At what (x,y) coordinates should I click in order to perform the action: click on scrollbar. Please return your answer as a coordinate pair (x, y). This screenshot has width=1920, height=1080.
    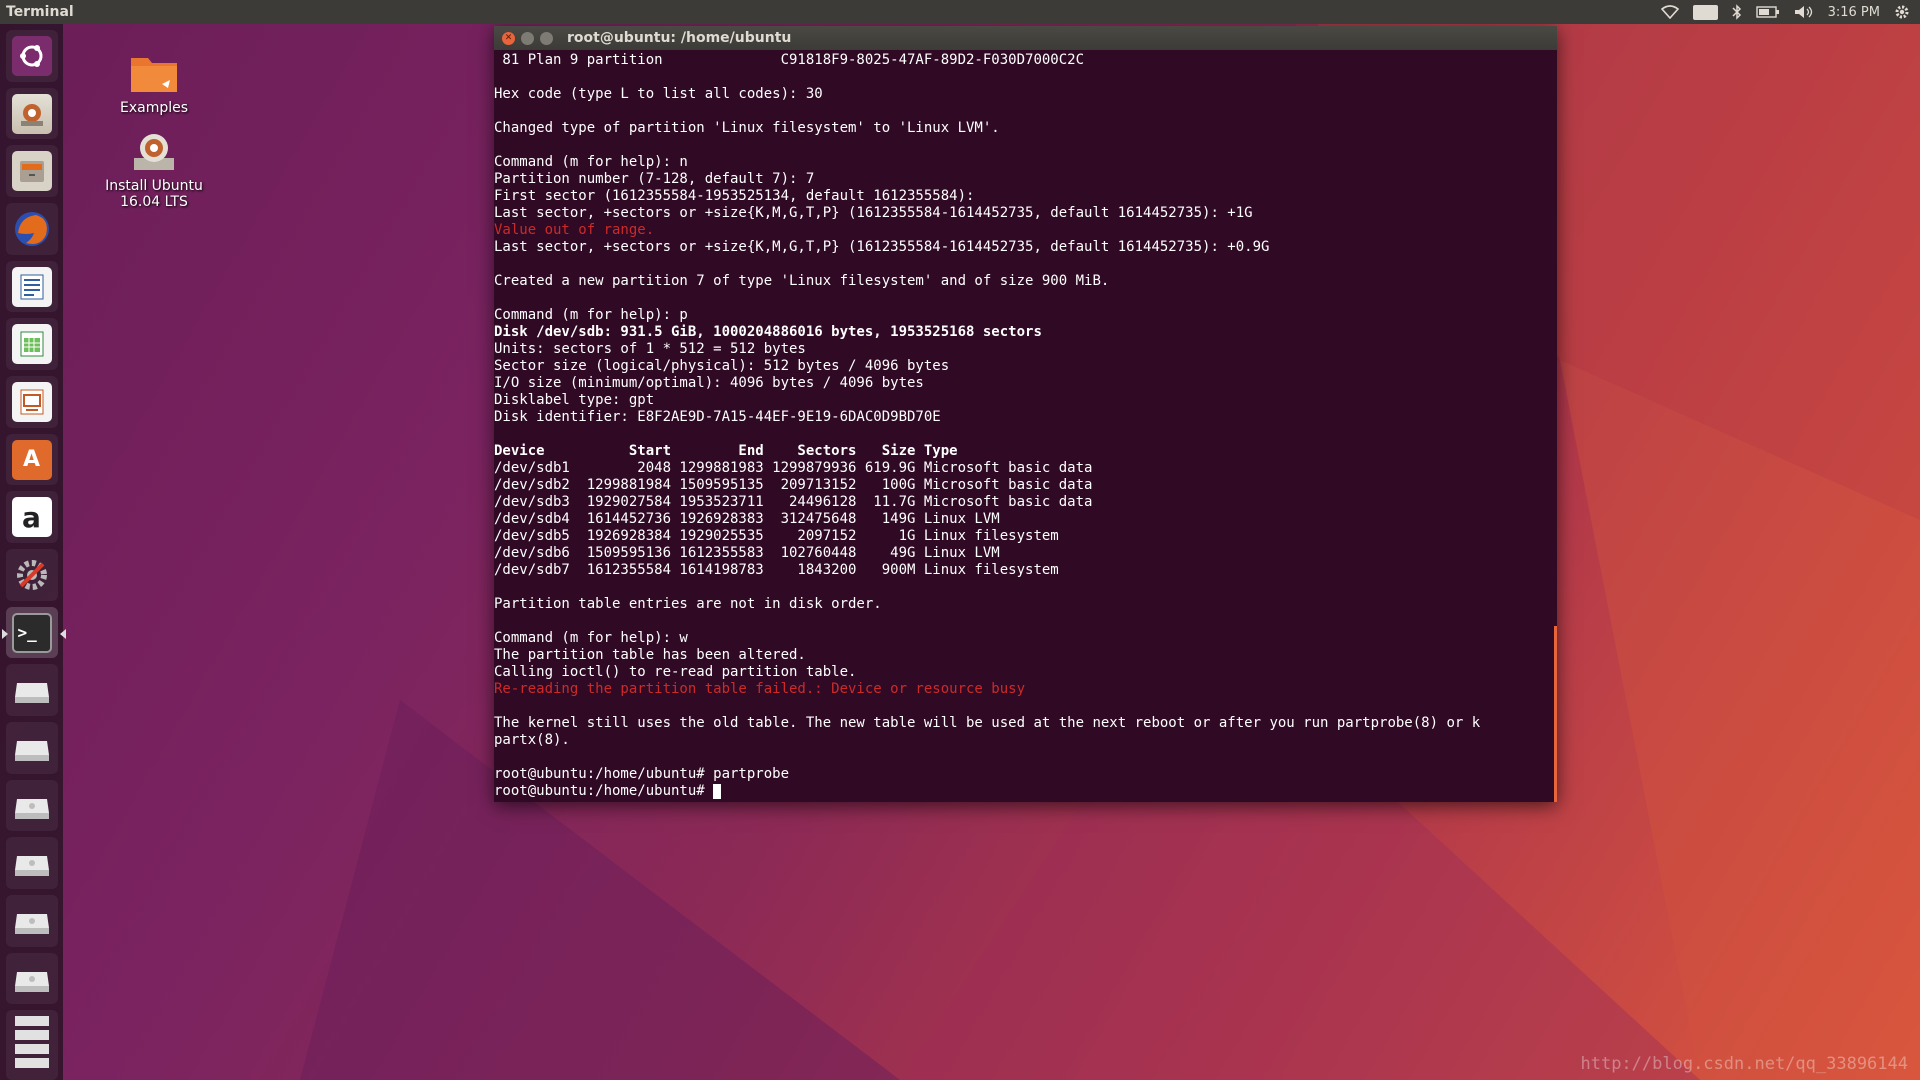
    Looking at the image, I should click on (1555, 714).